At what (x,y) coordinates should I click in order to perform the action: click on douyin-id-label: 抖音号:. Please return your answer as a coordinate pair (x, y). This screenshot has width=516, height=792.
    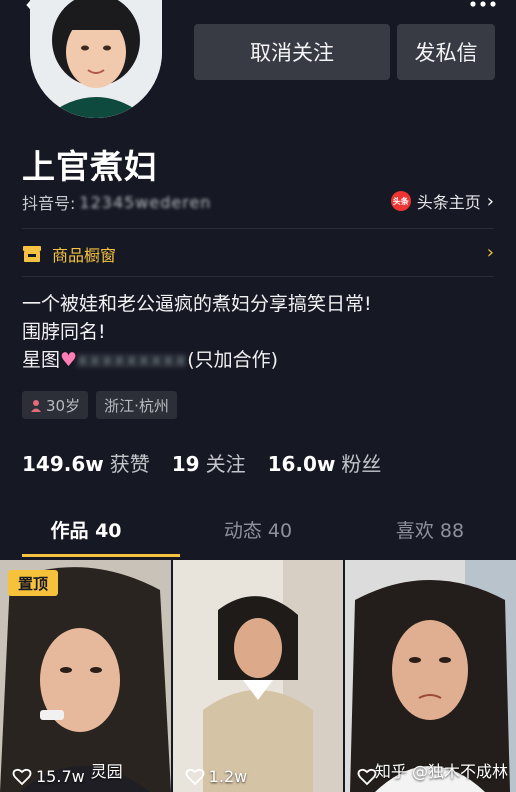
    Looking at the image, I should click on (49, 203).